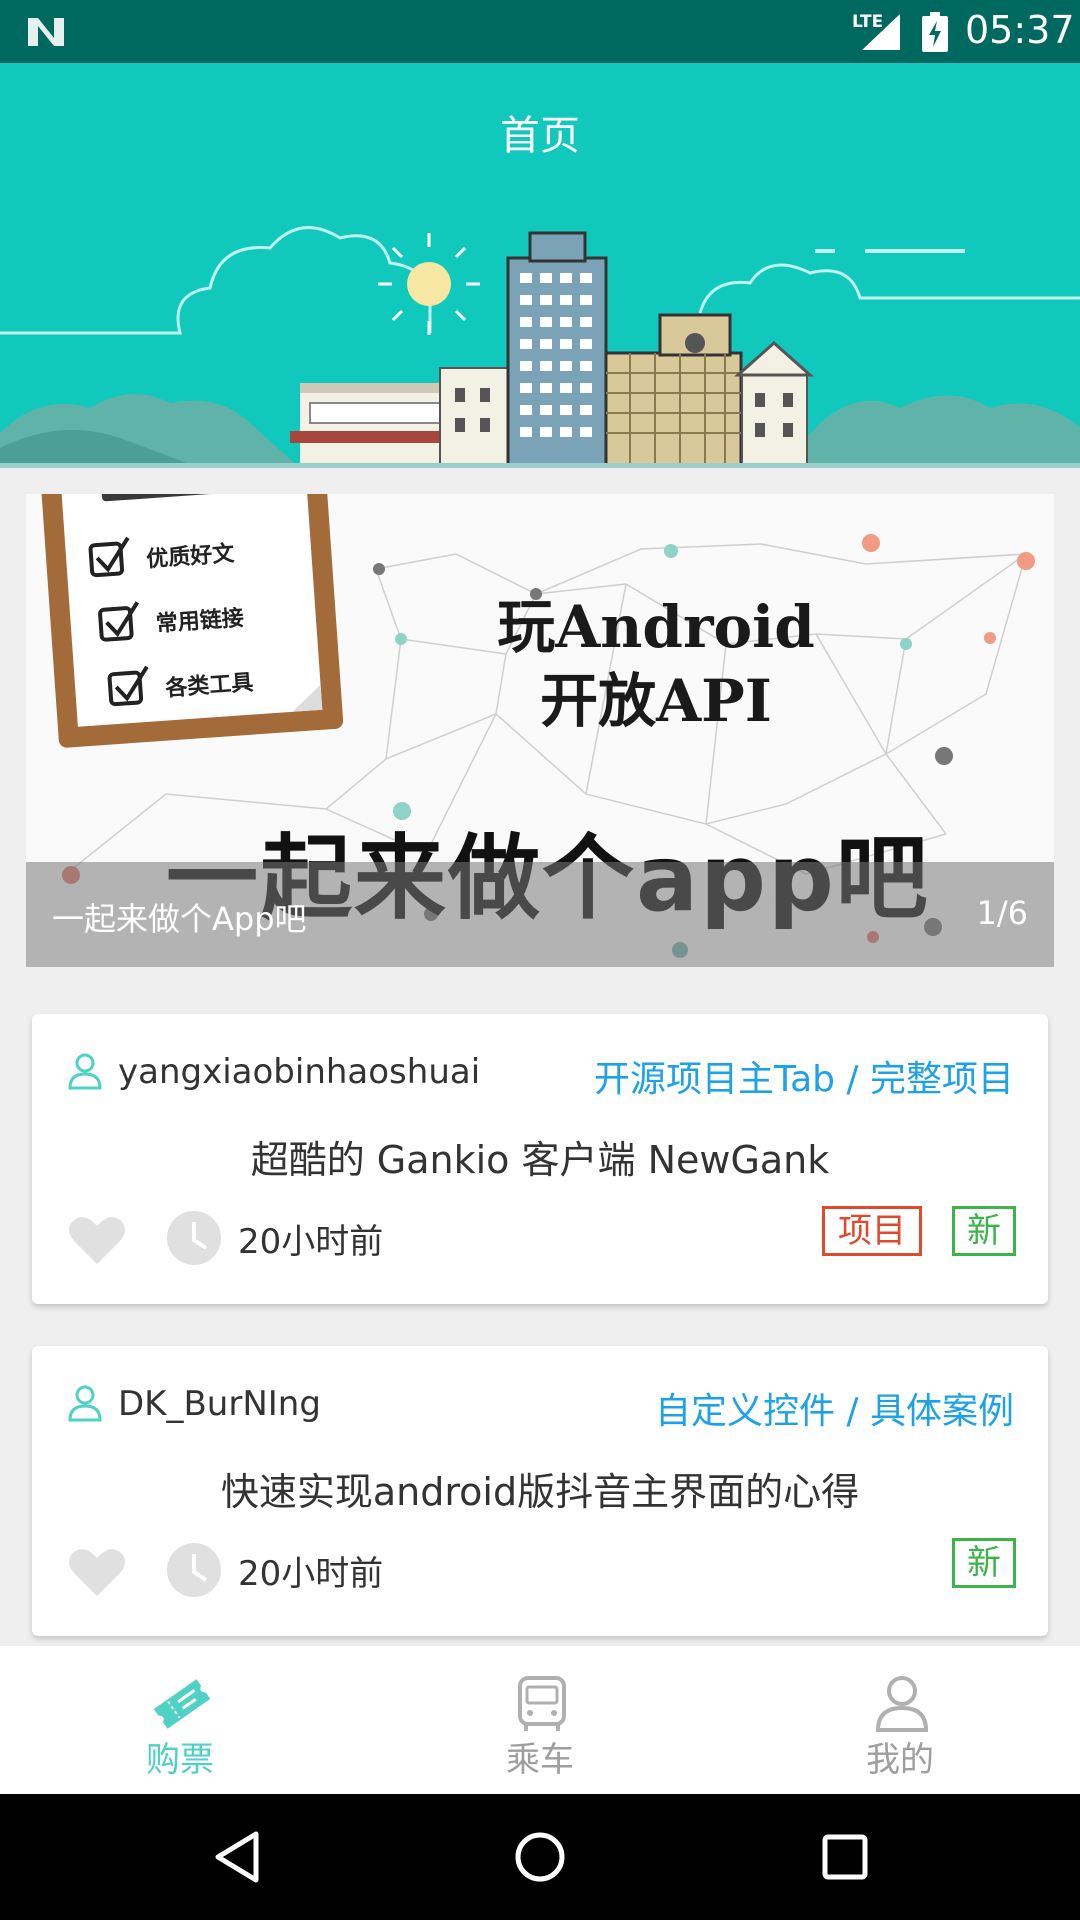  Describe the element at coordinates (902, 1704) in the screenshot. I see `person-icon` at that location.